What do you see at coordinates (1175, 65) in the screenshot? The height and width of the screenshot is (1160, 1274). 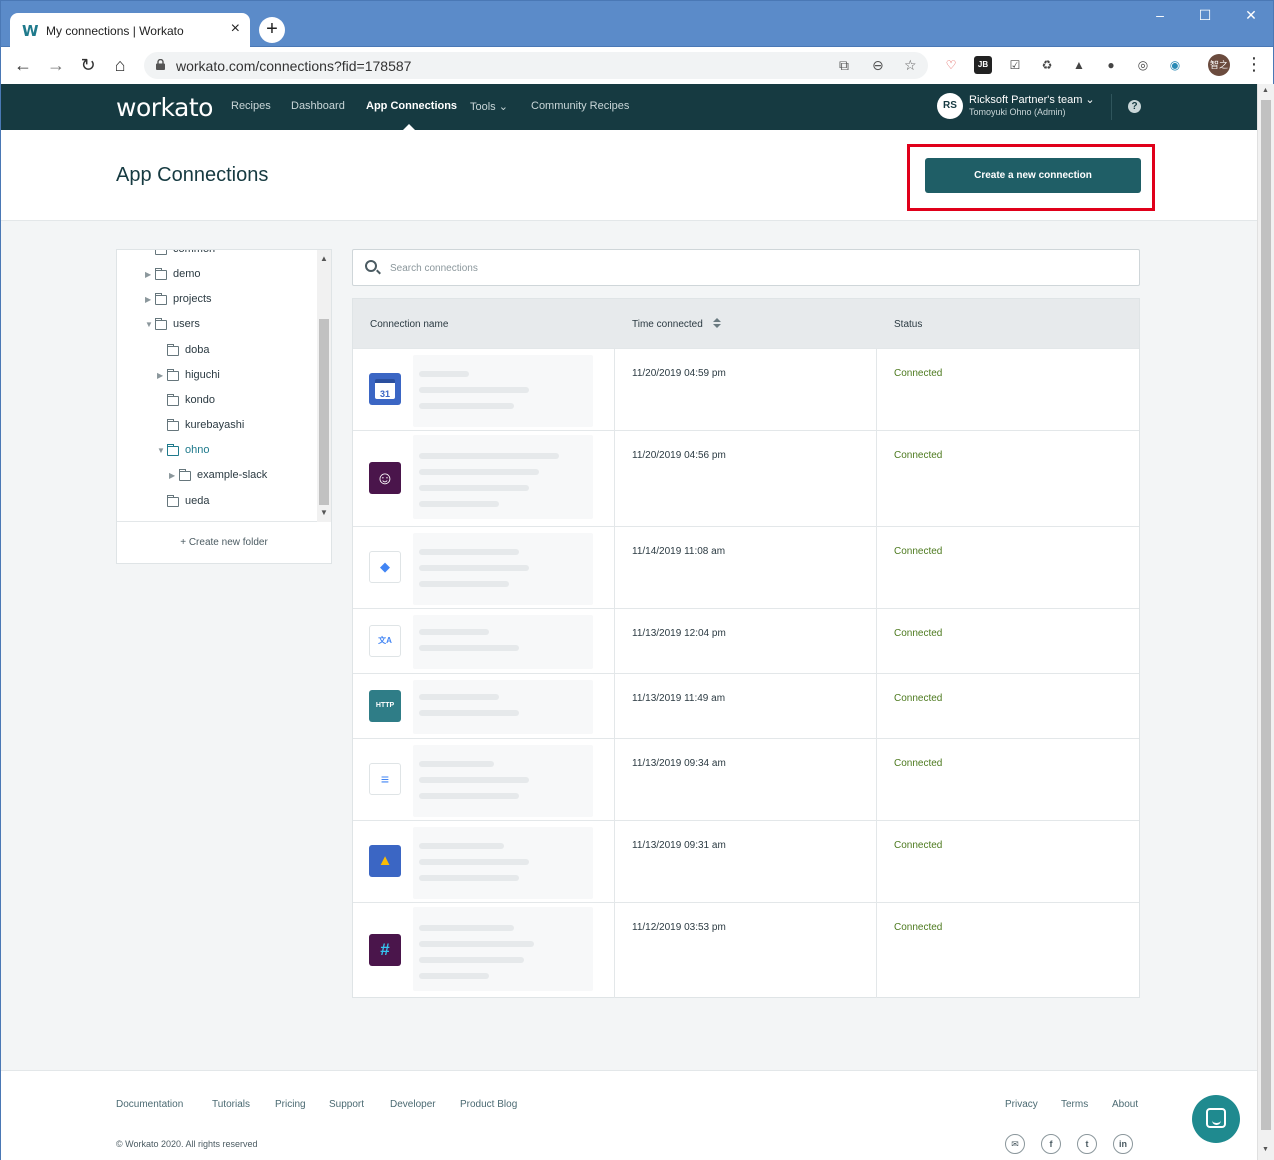 I see `extension-earth-icon: ◉` at bounding box center [1175, 65].